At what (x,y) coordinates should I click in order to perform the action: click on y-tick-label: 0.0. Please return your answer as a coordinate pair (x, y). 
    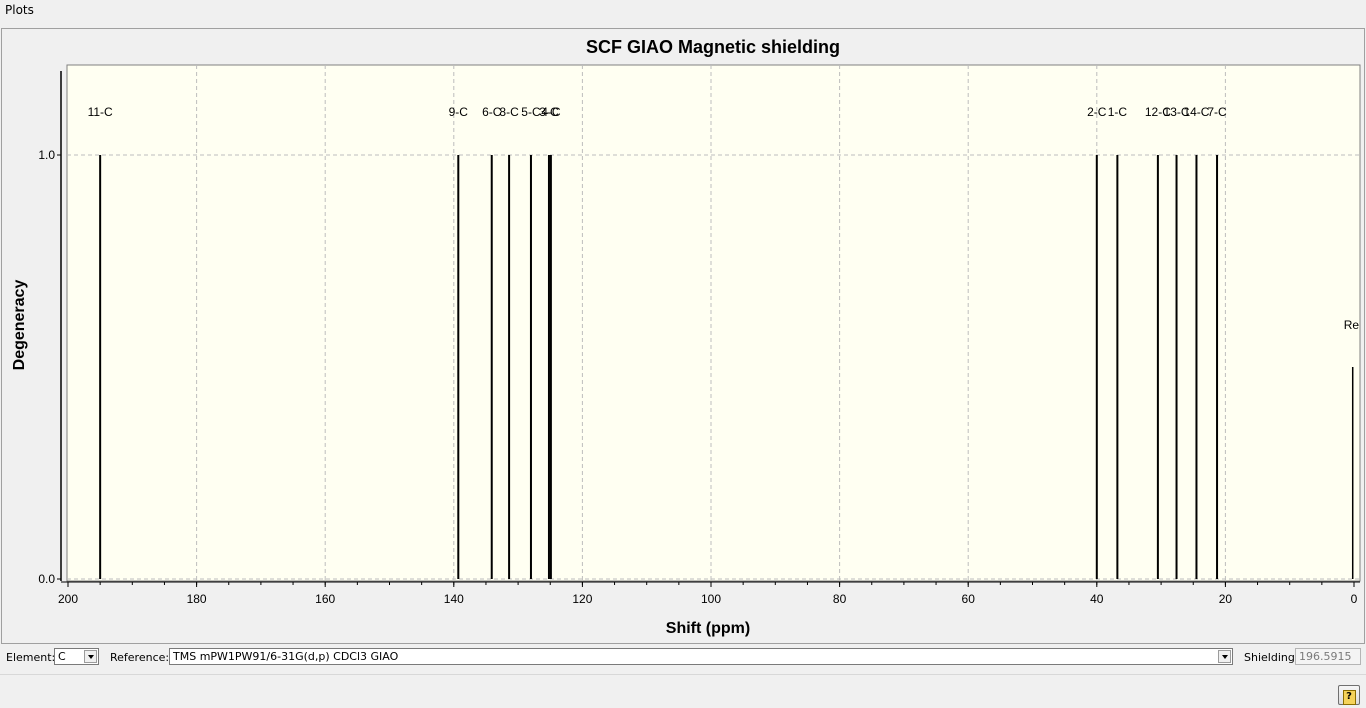
    Looking at the image, I should click on (46, 579).